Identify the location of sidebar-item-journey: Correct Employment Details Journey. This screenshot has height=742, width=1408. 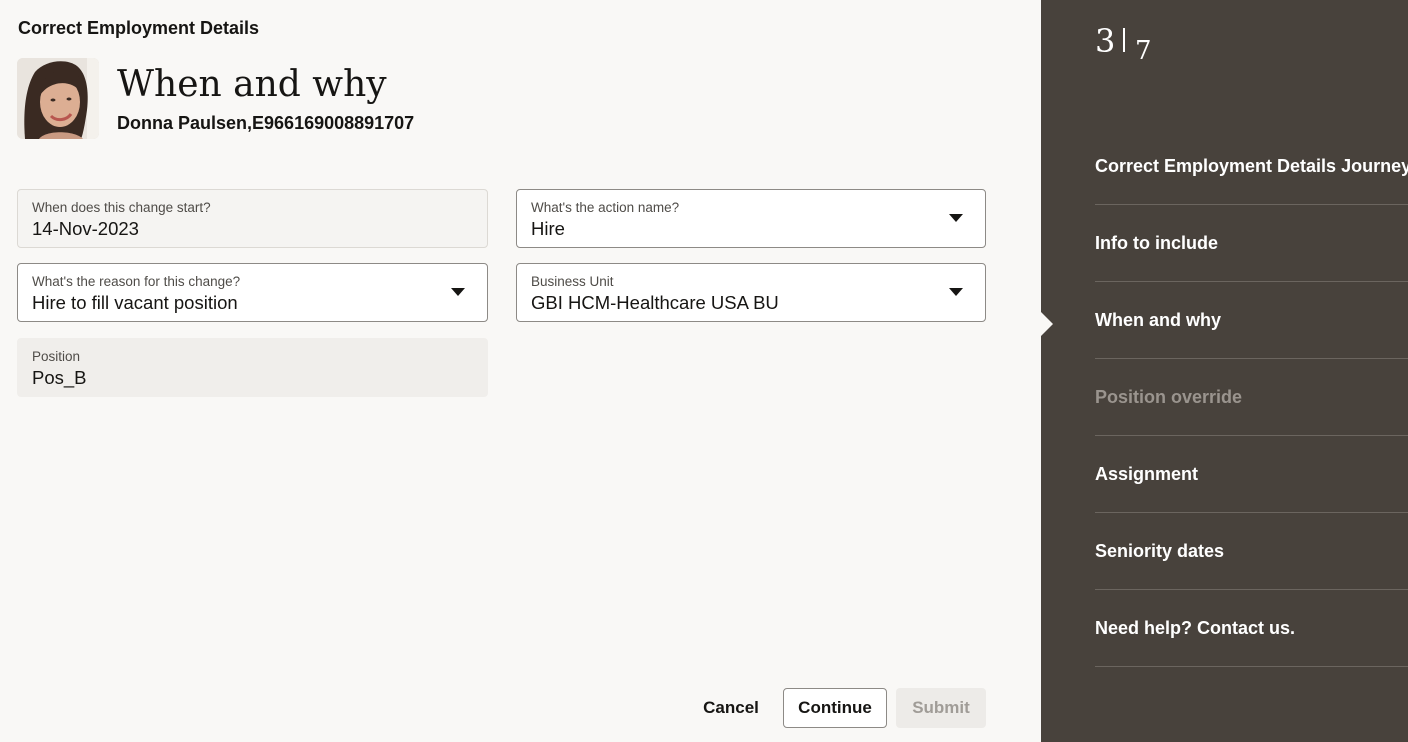
(1251, 166).